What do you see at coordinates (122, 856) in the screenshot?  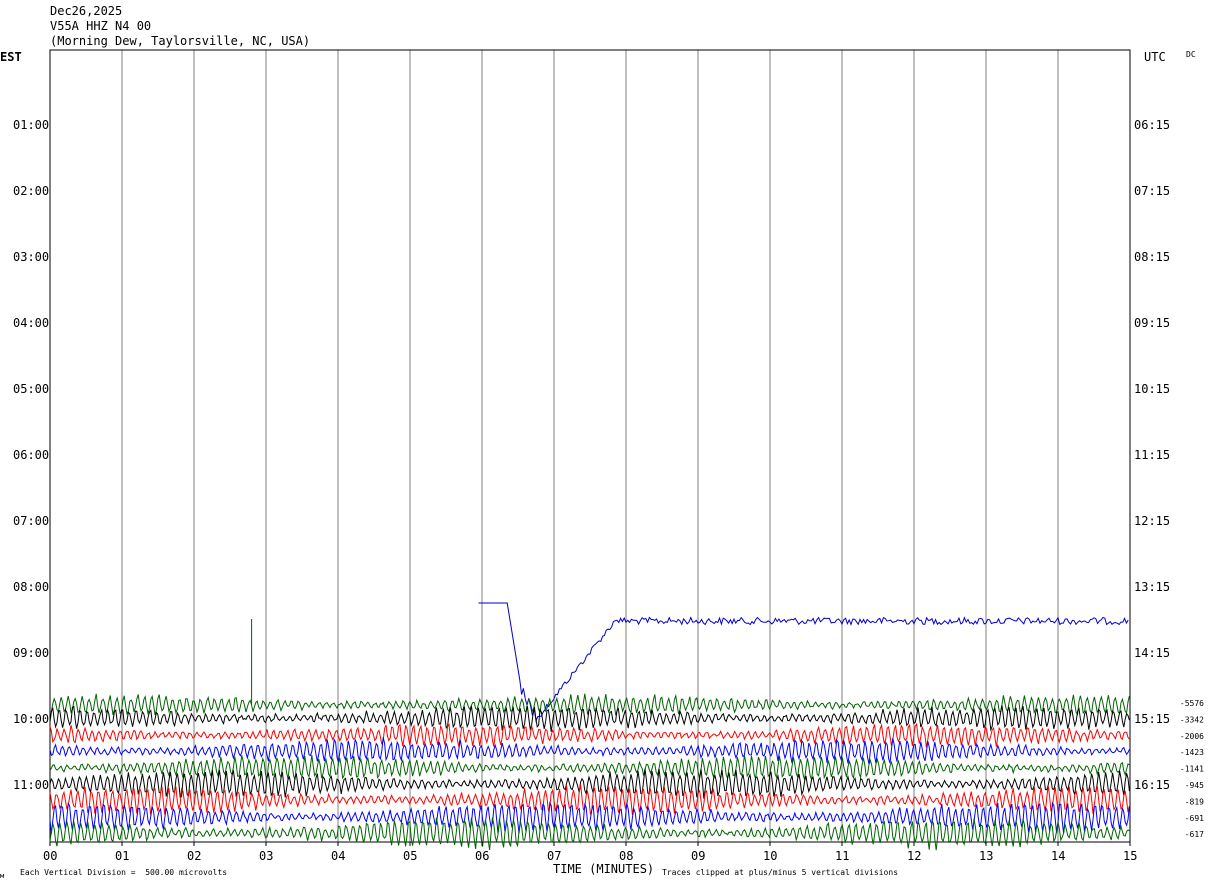 I see `x-tick-label-01: 01` at bounding box center [122, 856].